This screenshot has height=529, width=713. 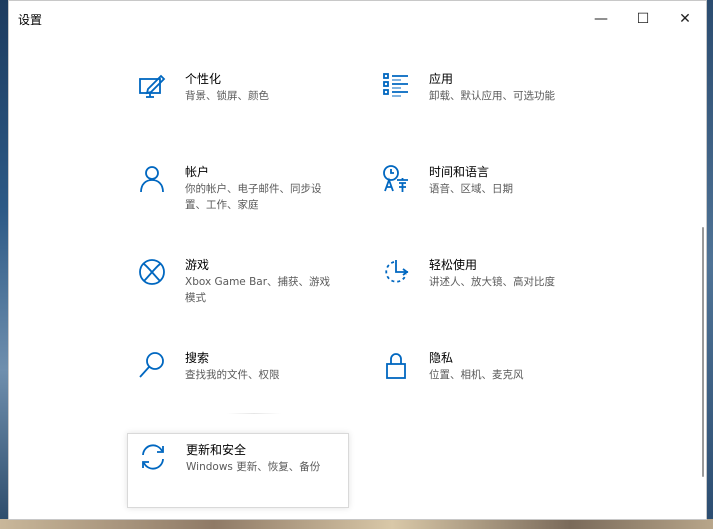 What do you see at coordinates (476, 375) in the screenshot?
I see `tile-description: 位置、相机、麦克风` at bounding box center [476, 375].